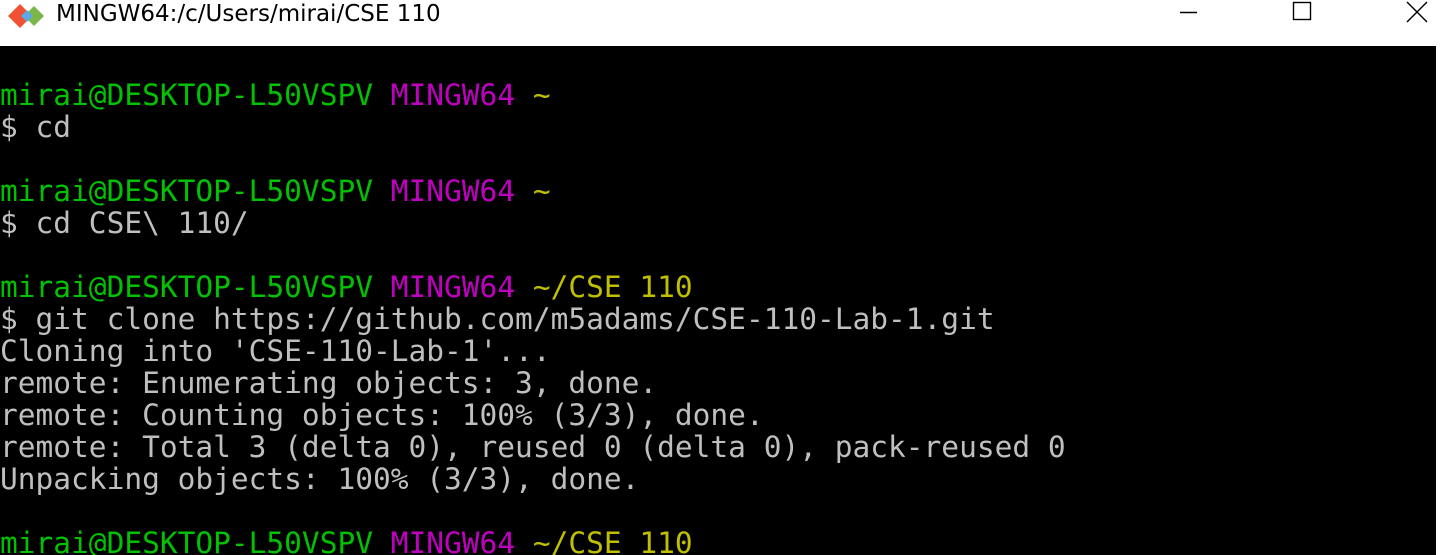  Describe the element at coordinates (36, 127) in the screenshot. I see `command-line: $ cd` at that location.